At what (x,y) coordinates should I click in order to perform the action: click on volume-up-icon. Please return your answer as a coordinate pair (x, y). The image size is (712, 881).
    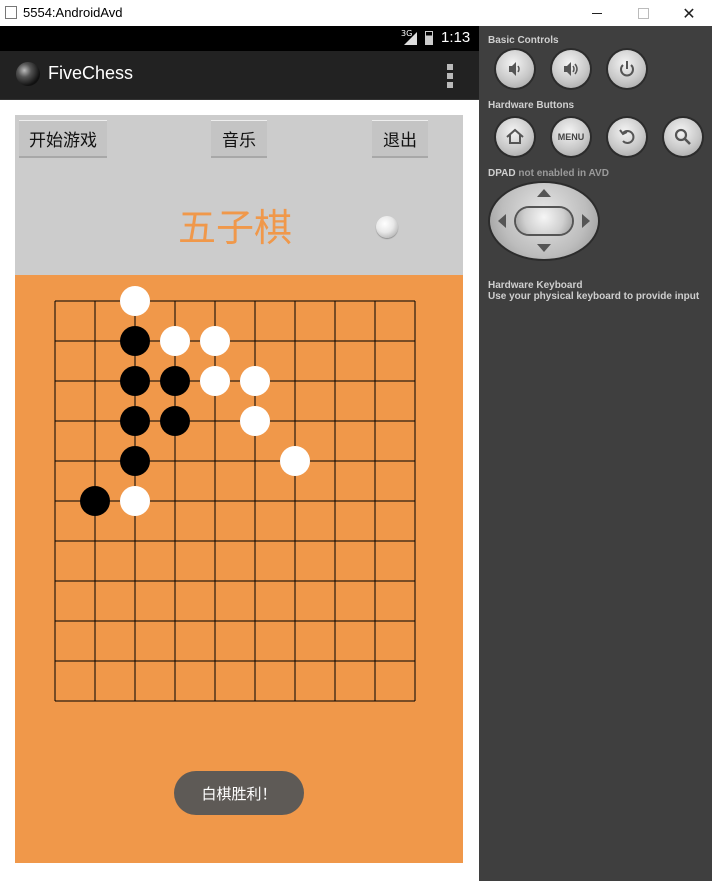
    Looking at the image, I should click on (571, 69).